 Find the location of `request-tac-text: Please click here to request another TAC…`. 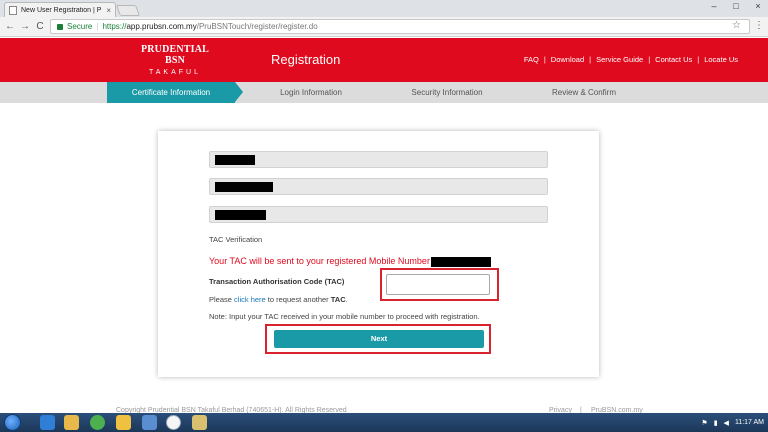

request-tac-text: Please click here to request another TAC… is located at coordinates (278, 299).